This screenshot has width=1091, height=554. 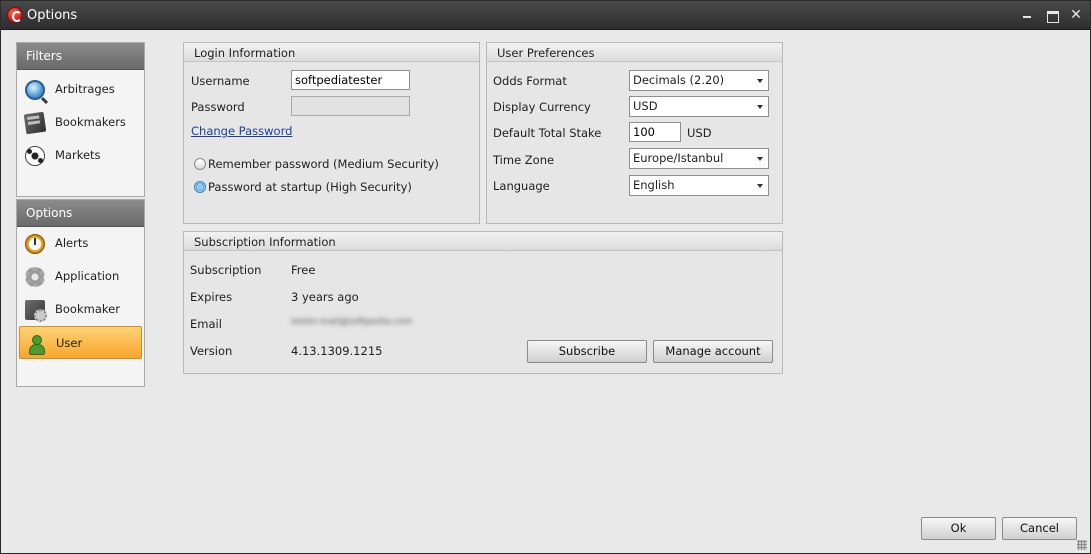 I want to click on sidebar-item-user: User, so click(x=80, y=342).